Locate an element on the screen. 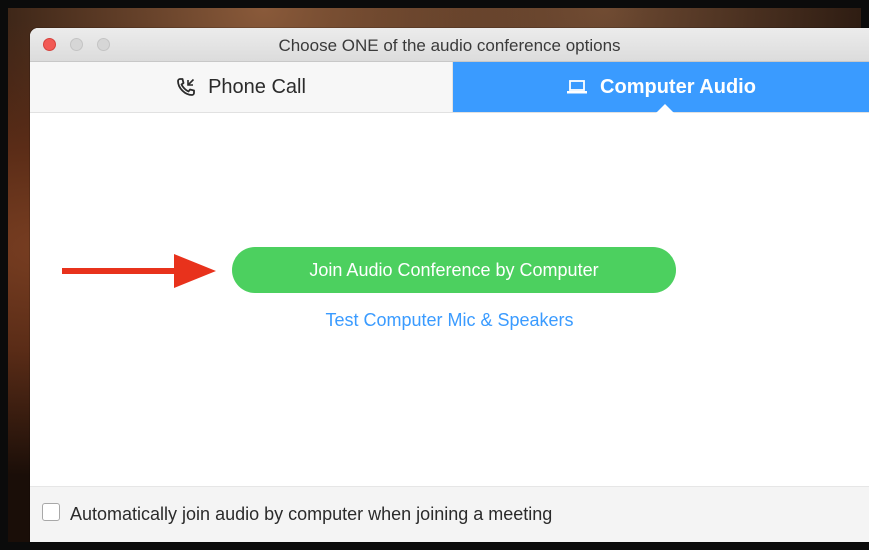 The image size is (869, 550). test-mic-speakers-link: Test Computer Mic & Speakers is located at coordinates (449, 320).